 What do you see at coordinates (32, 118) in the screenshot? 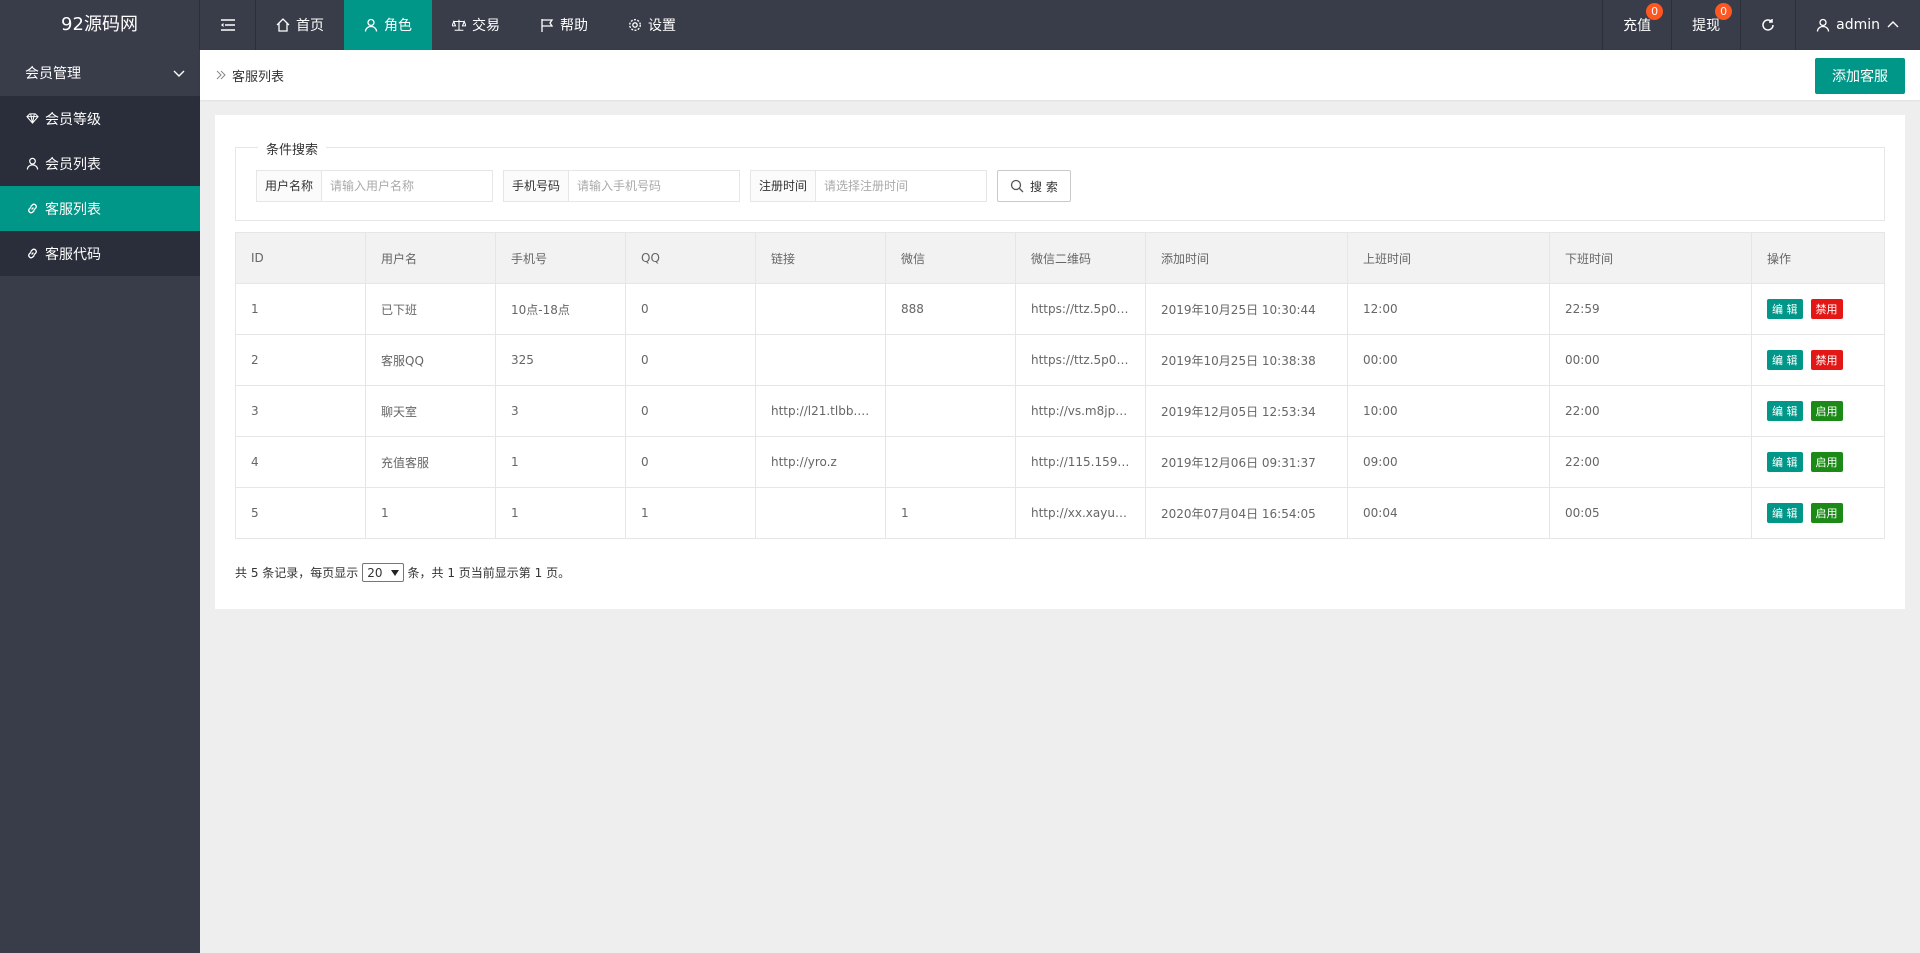
I see `diamond-icon` at bounding box center [32, 118].